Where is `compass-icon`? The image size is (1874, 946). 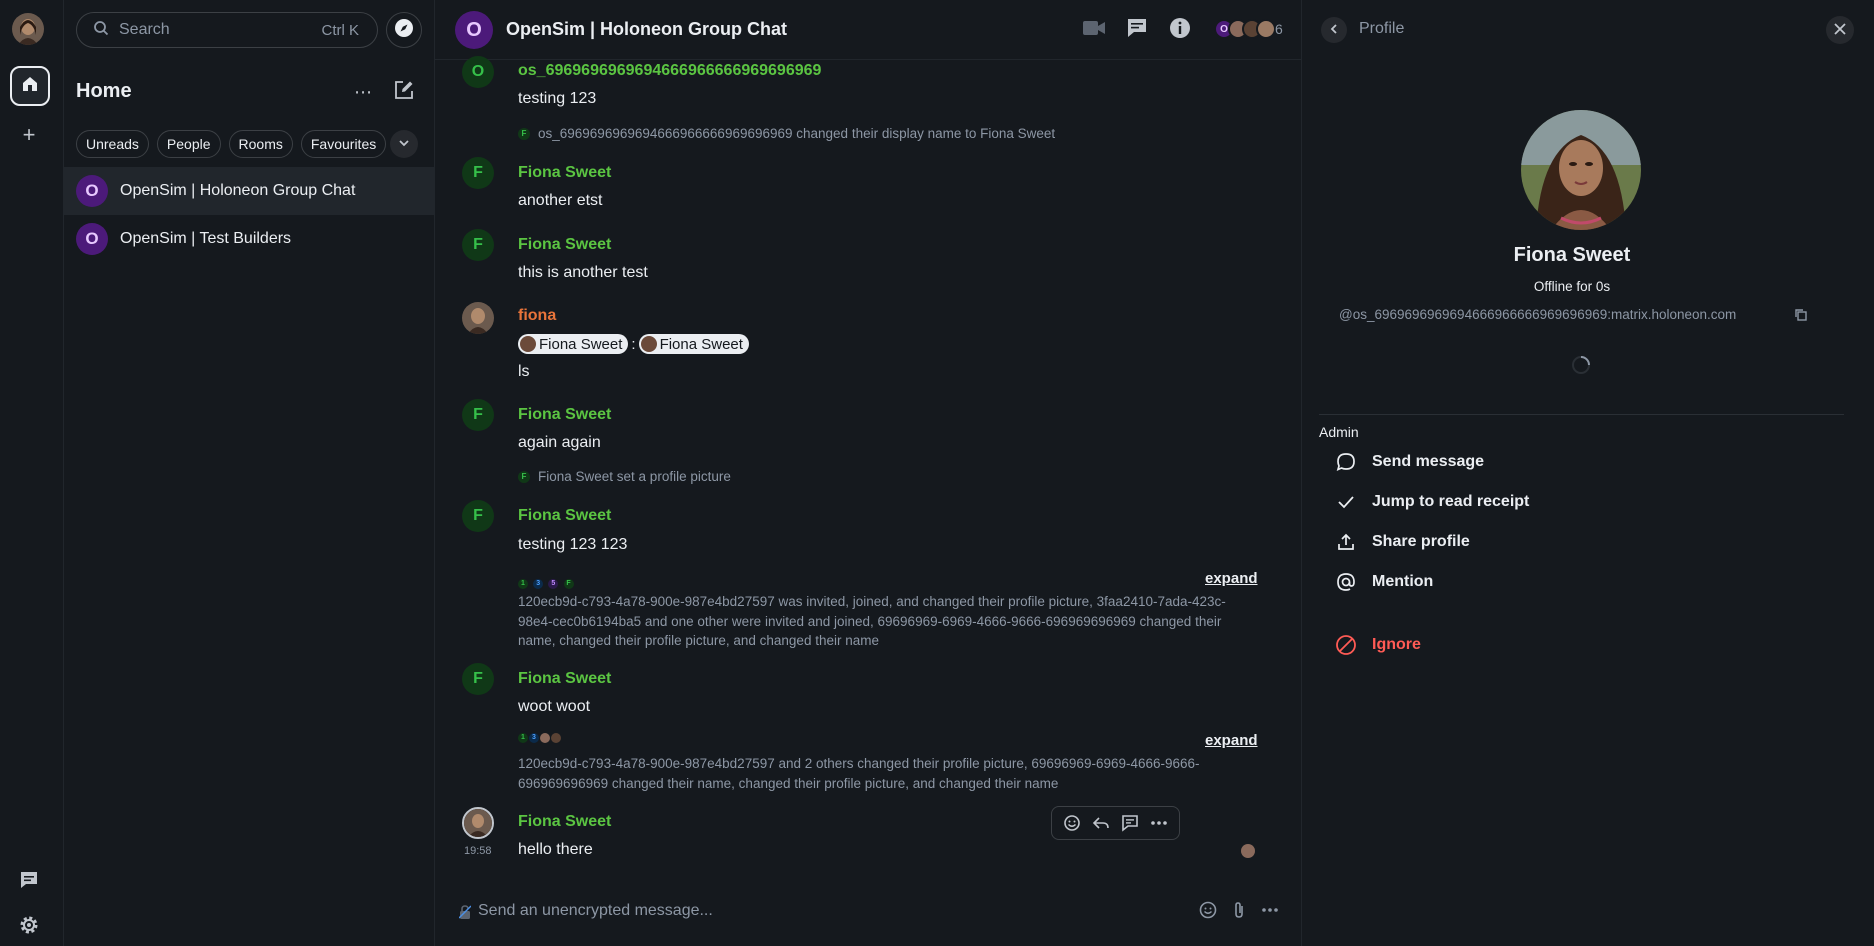 compass-icon is located at coordinates (404, 30).